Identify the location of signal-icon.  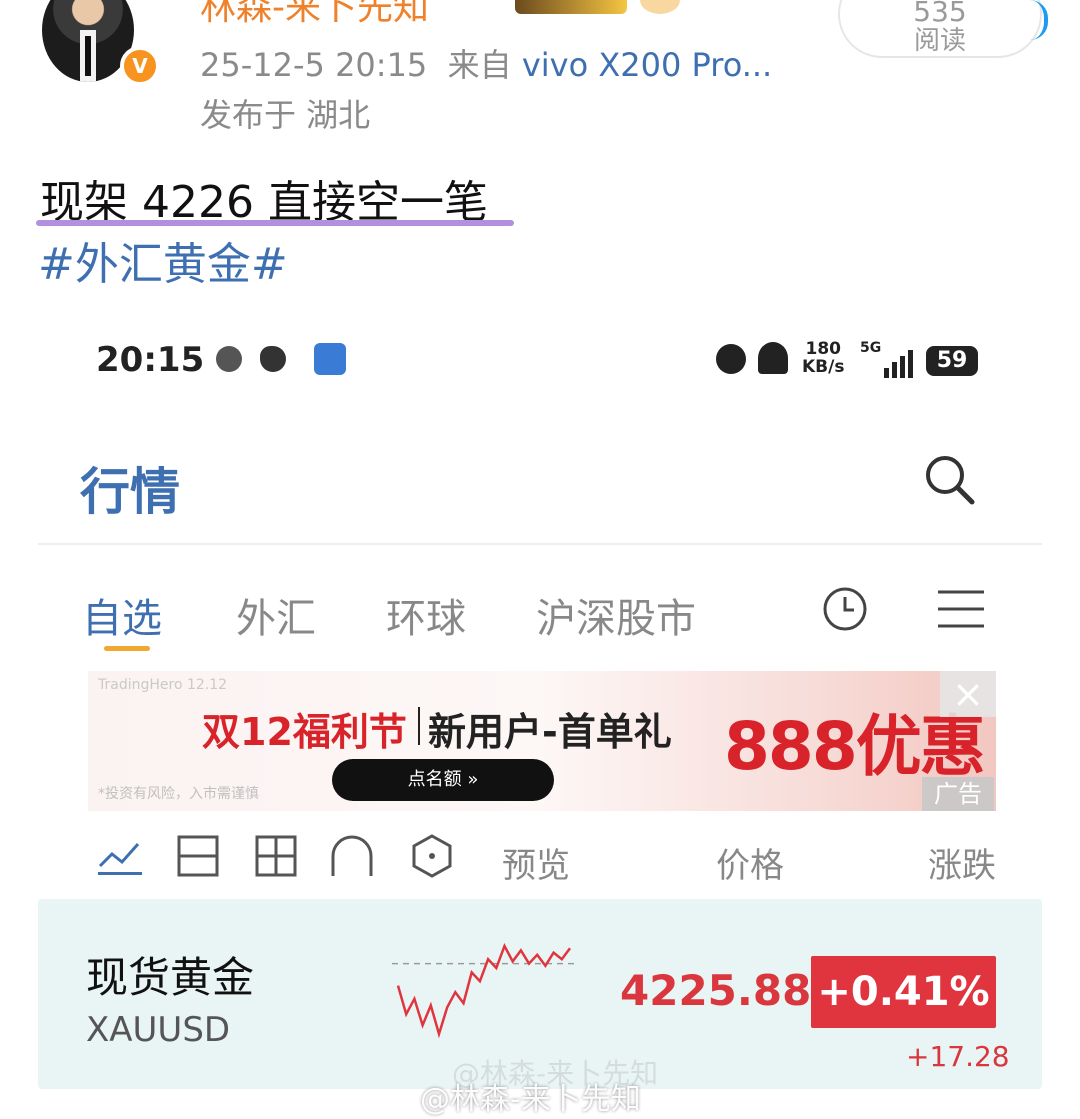
(898, 364).